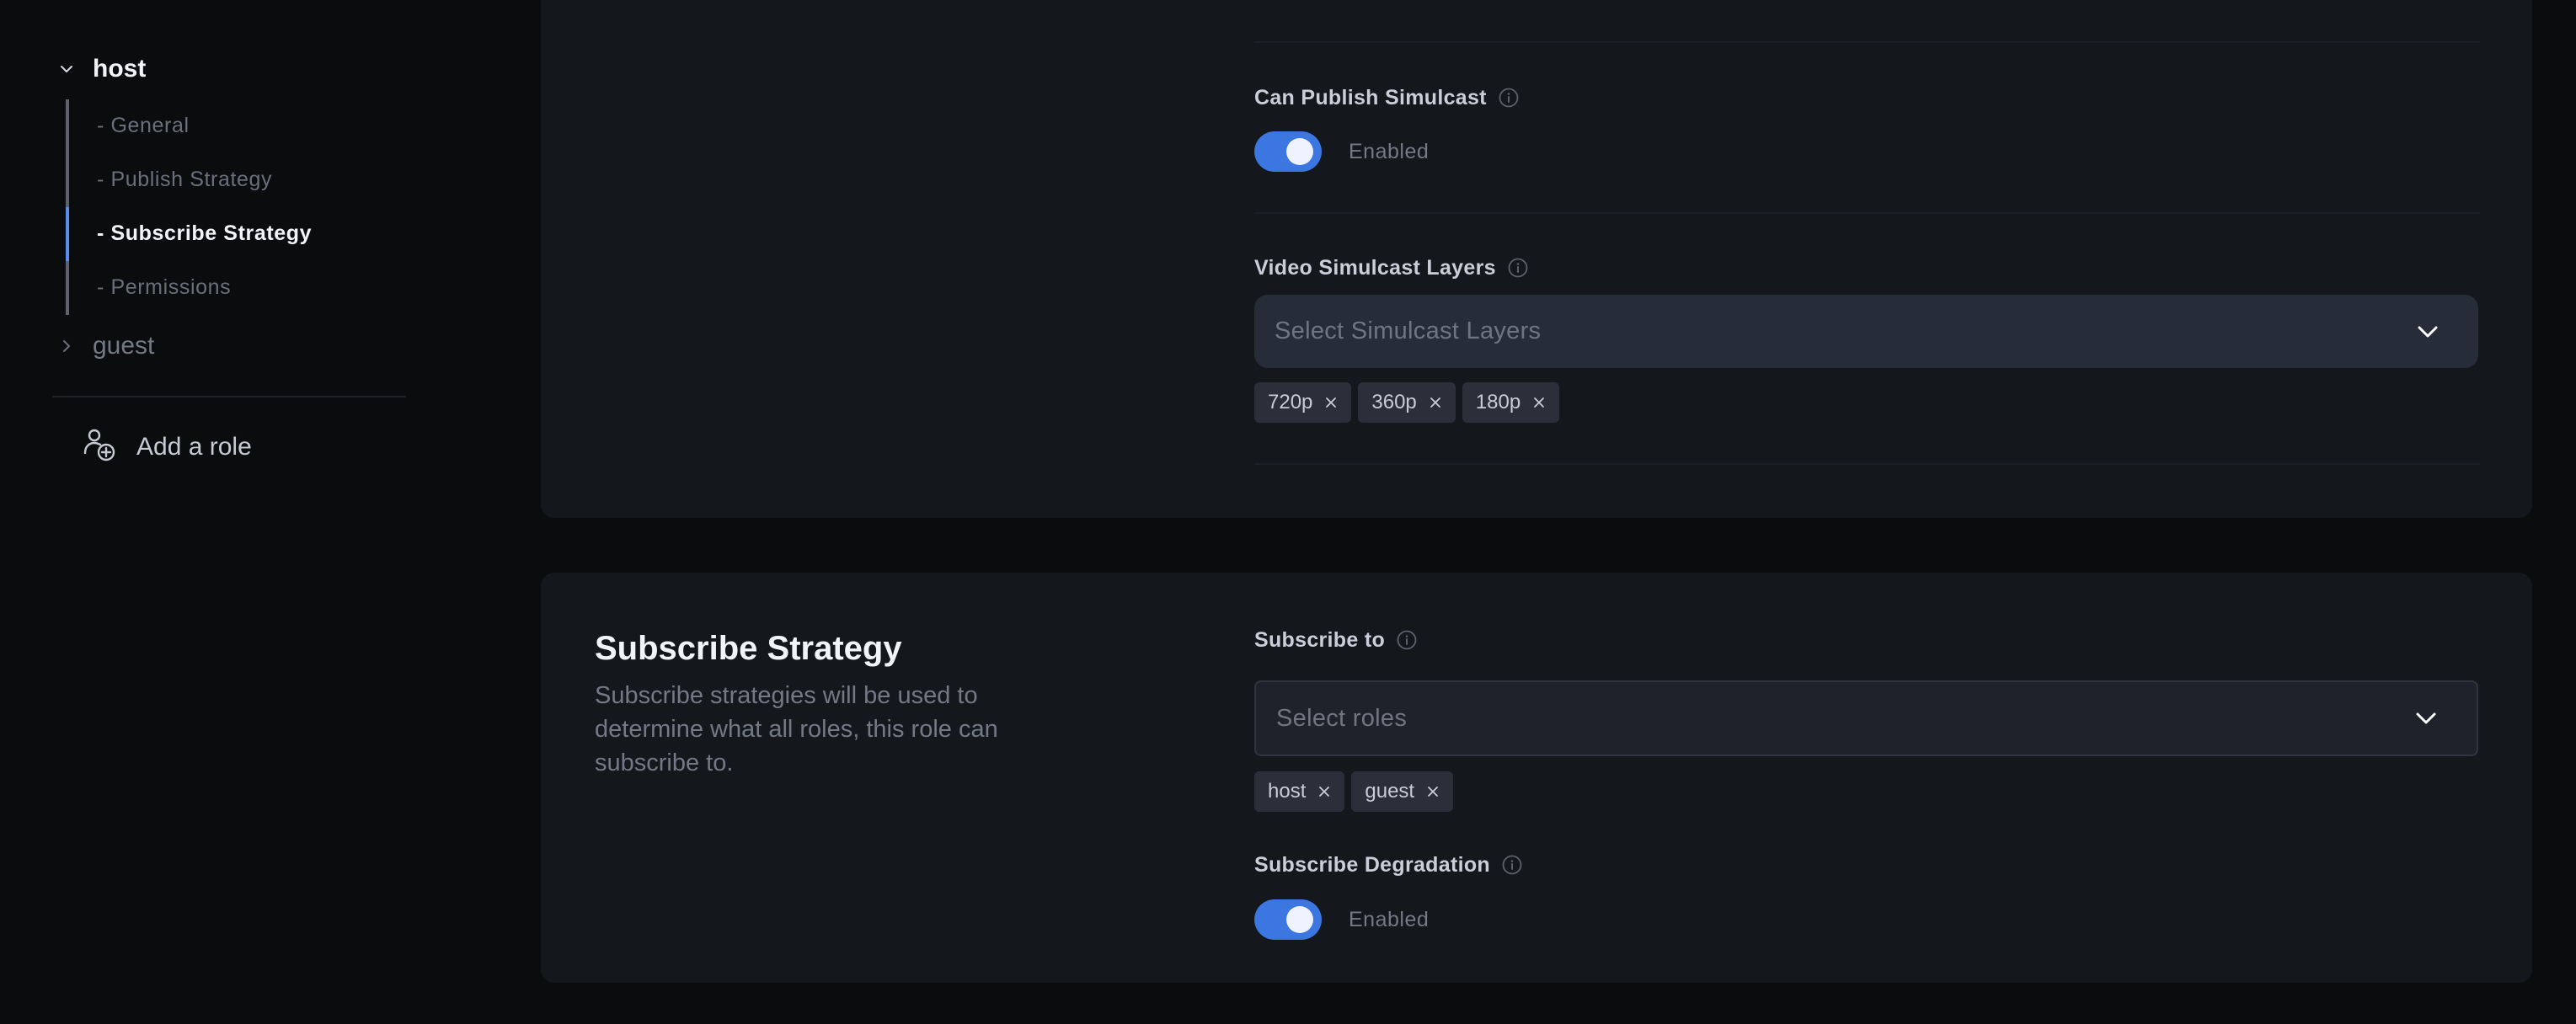 This screenshot has width=2576, height=1024. I want to click on add-role-button: Add a role, so click(167, 447).